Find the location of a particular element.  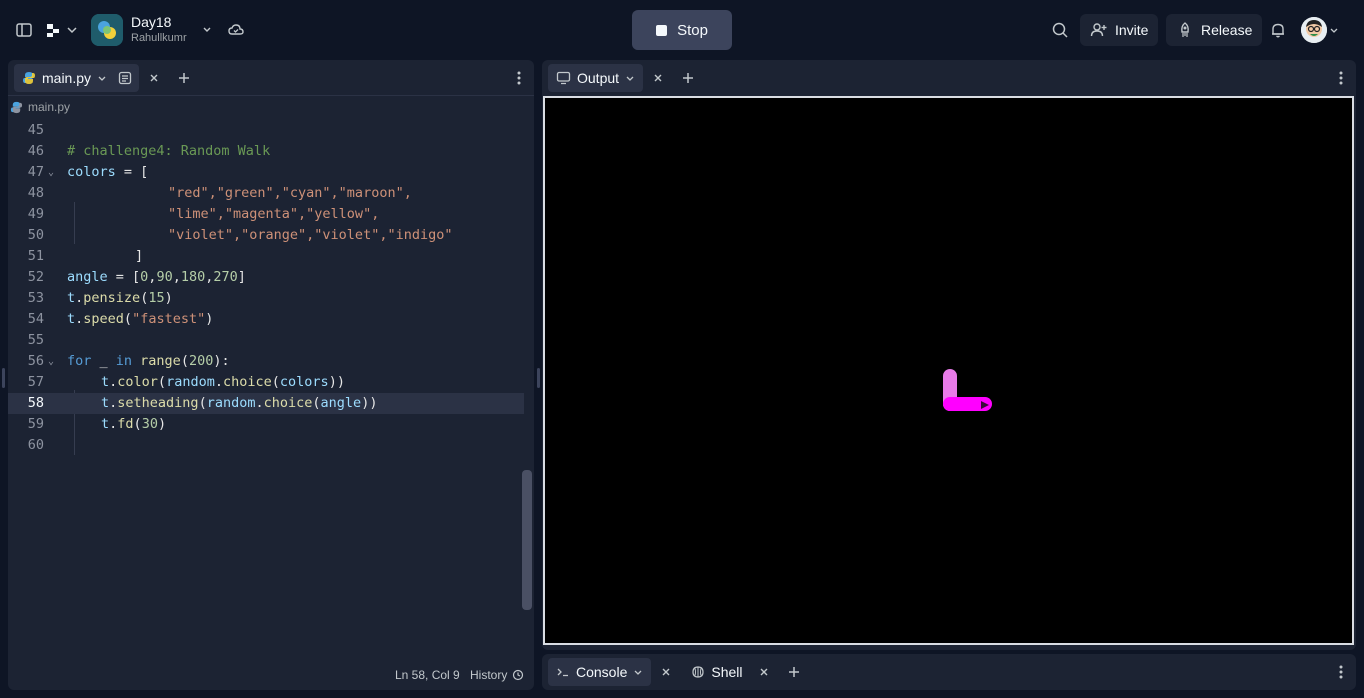

code-token: fd is located at coordinates (125, 424).